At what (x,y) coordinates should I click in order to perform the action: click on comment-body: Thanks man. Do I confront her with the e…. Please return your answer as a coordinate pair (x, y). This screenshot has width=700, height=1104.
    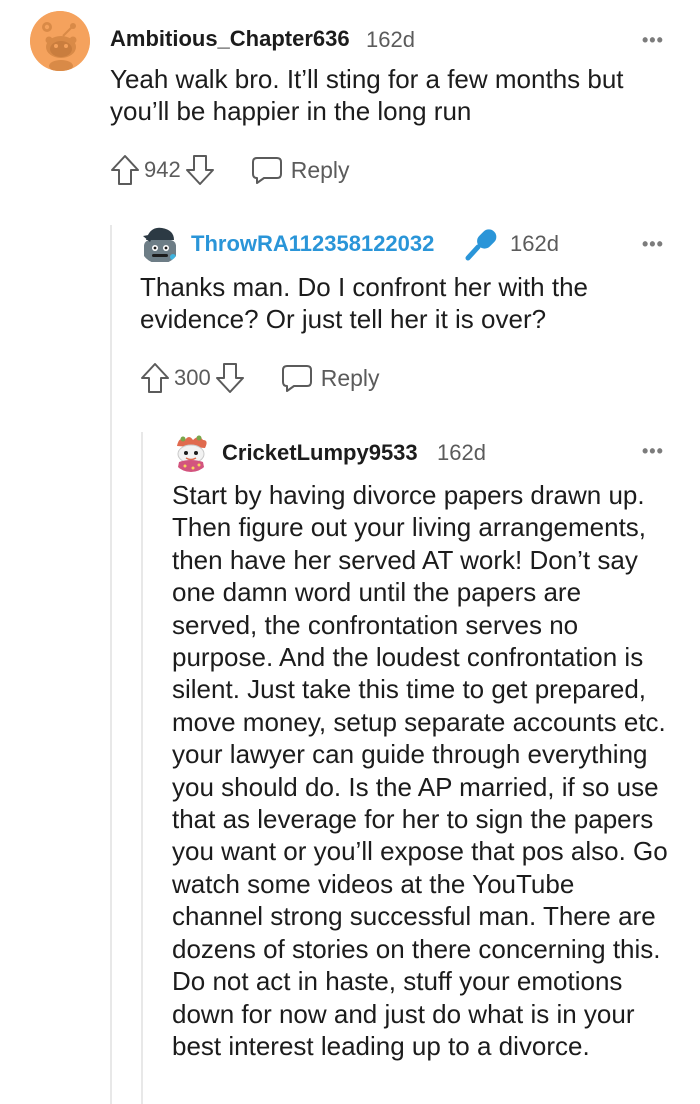
    Looking at the image, I should click on (364, 303).